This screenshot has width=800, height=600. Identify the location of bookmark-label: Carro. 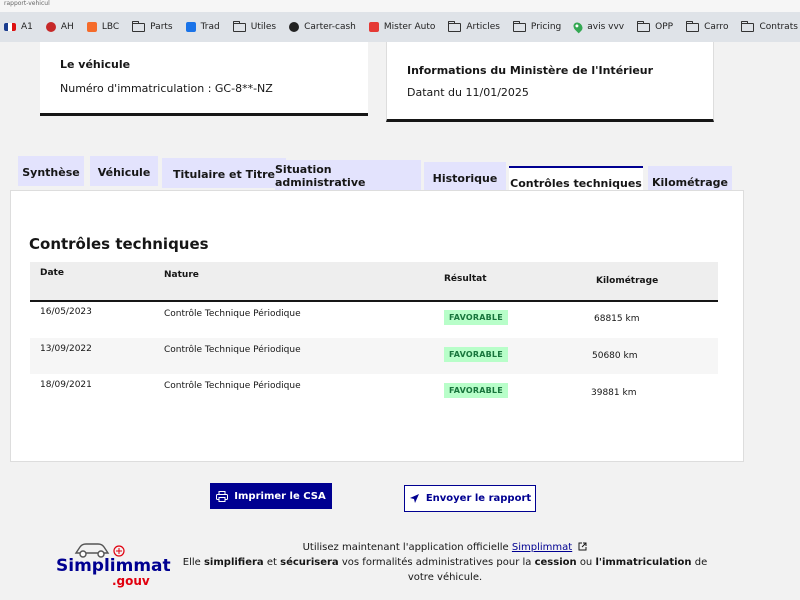
(716, 27).